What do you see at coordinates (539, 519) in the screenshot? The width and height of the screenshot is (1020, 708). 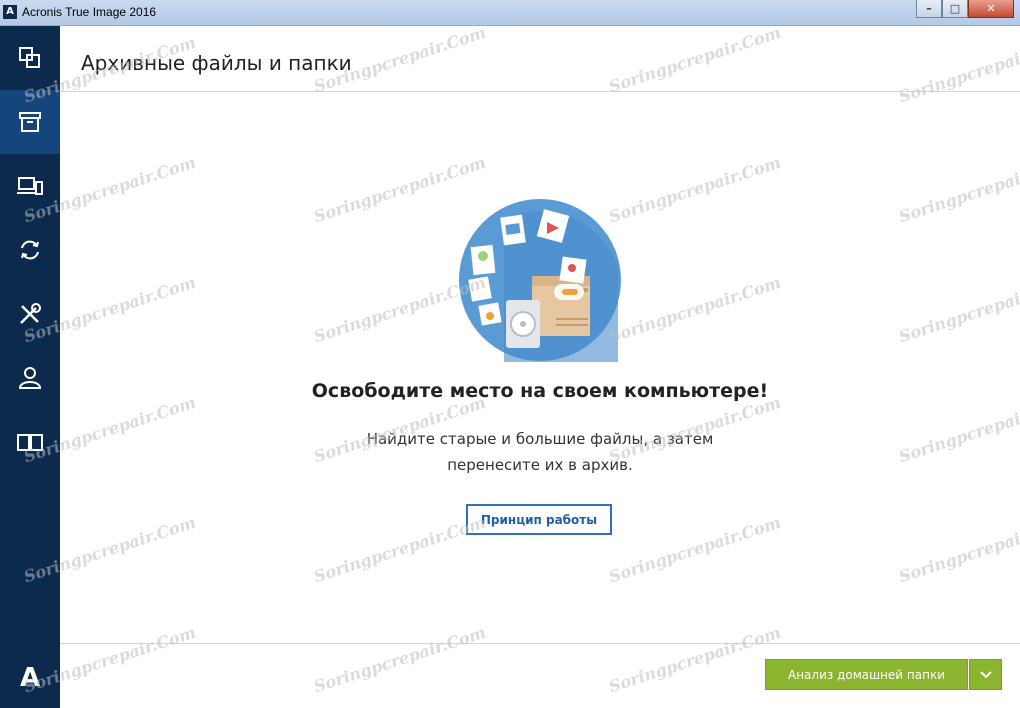 I see `how-it-works-button: Принцип работы` at bounding box center [539, 519].